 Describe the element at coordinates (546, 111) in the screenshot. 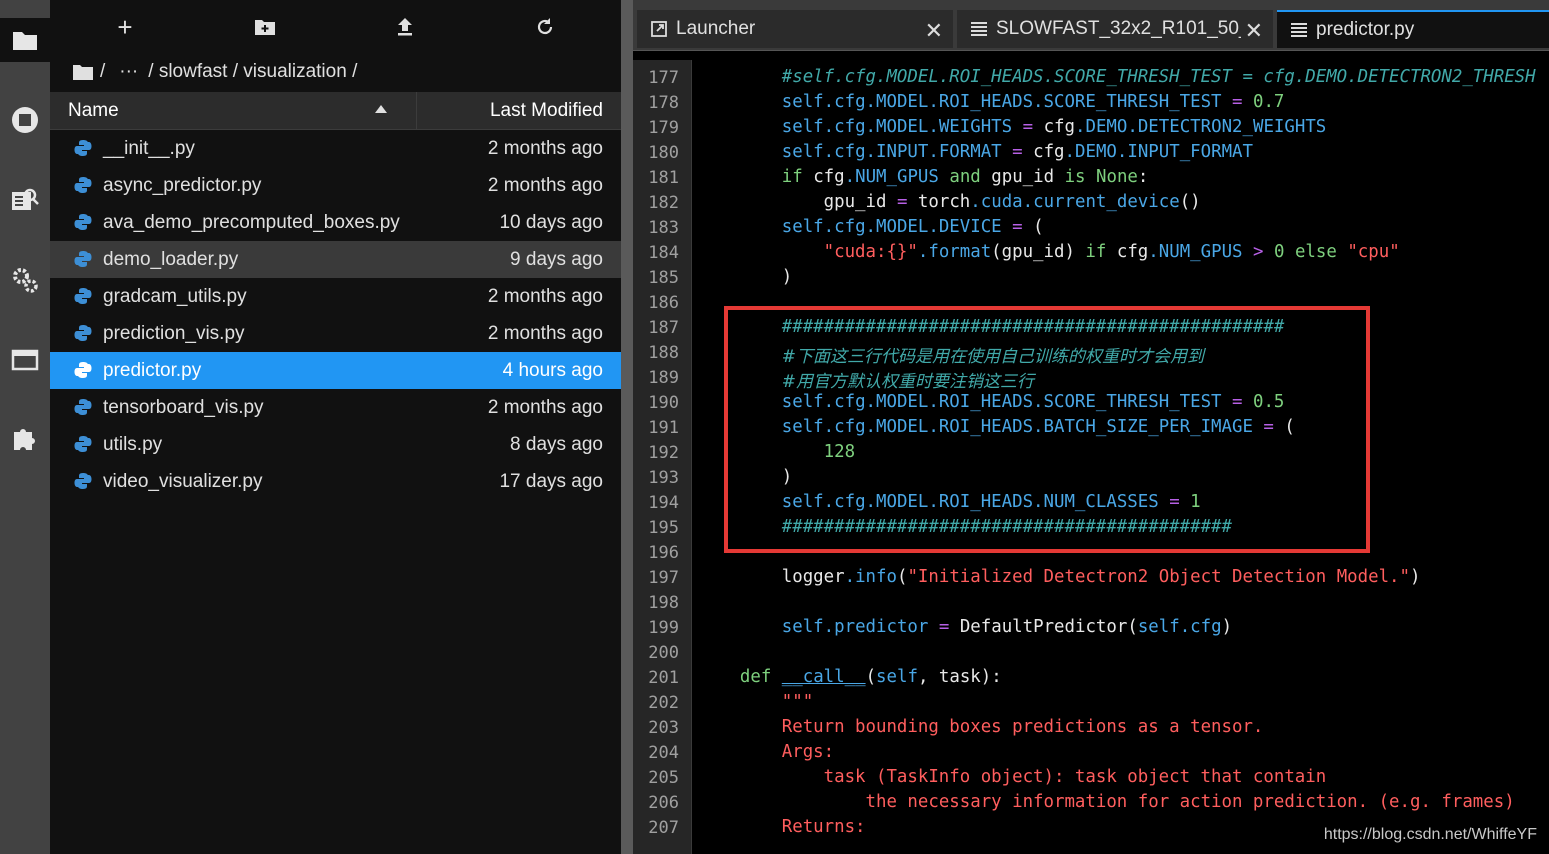

I see `last-modified-column-header: Last Modified` at that location.